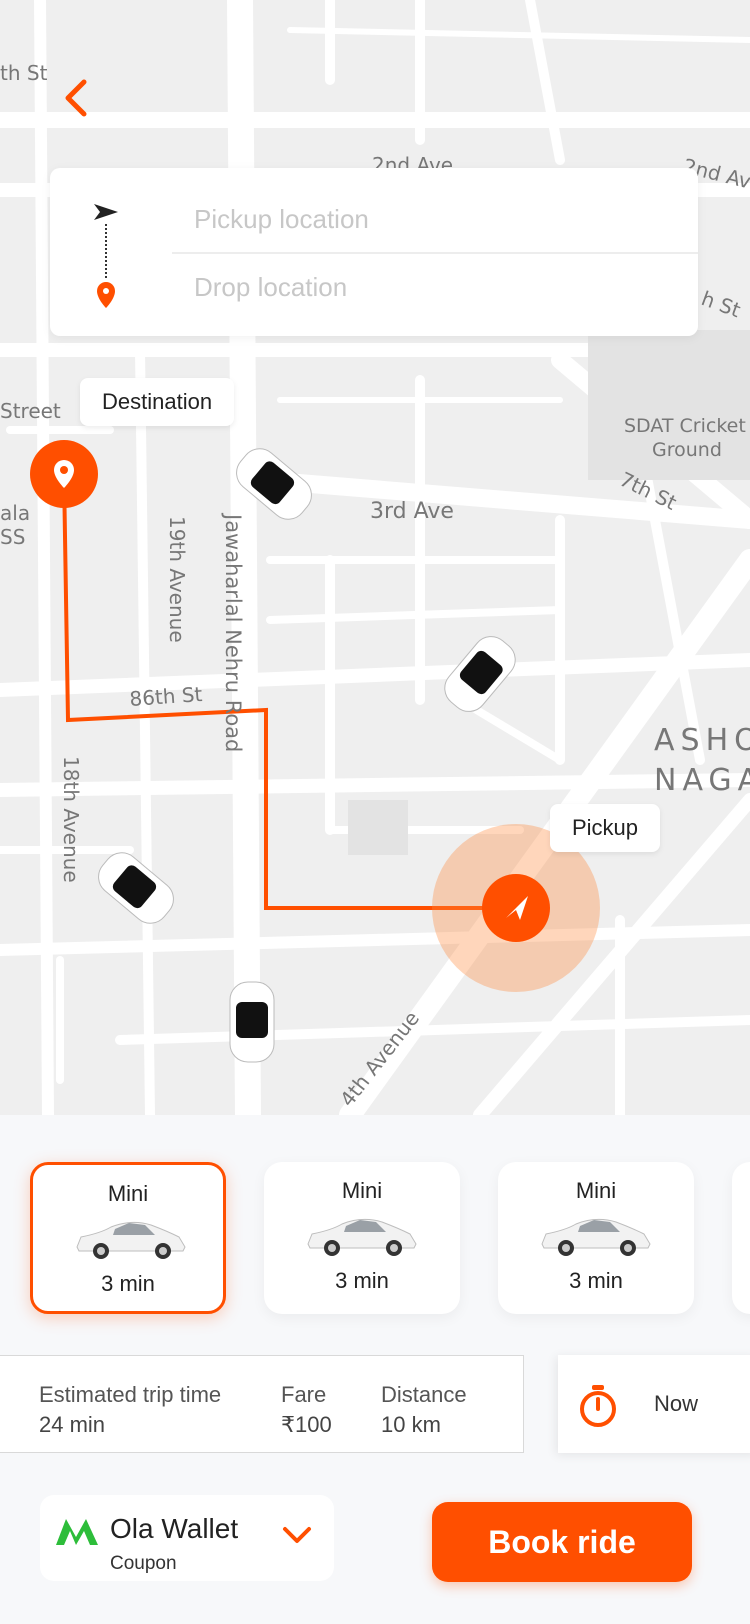 Image resolution: width=750 pixels, height=1624 pixels. Describe the element at coordinates (411, 1424) in the screenshot. I see `distance-value: 10 km` at that location.